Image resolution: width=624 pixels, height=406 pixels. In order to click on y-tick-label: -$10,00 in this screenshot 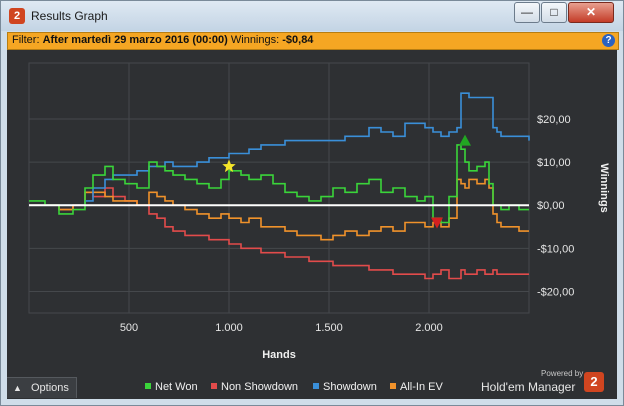, I will do `click(555, 249)`.